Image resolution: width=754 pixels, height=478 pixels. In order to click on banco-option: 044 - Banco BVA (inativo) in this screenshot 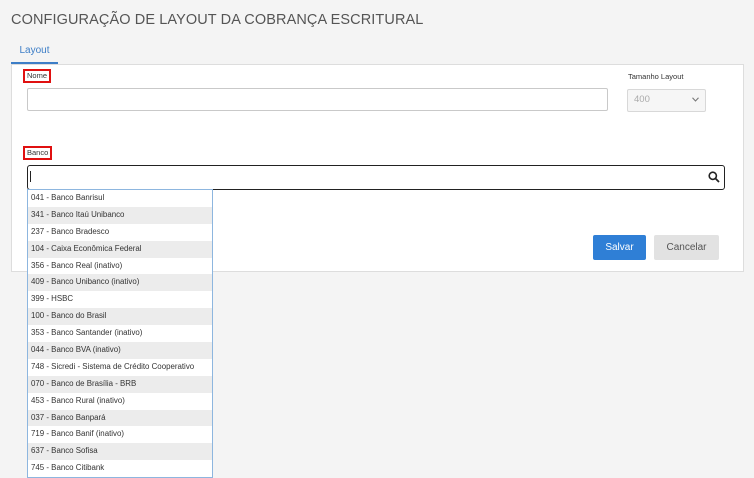, I will do `click(120, 350)`.